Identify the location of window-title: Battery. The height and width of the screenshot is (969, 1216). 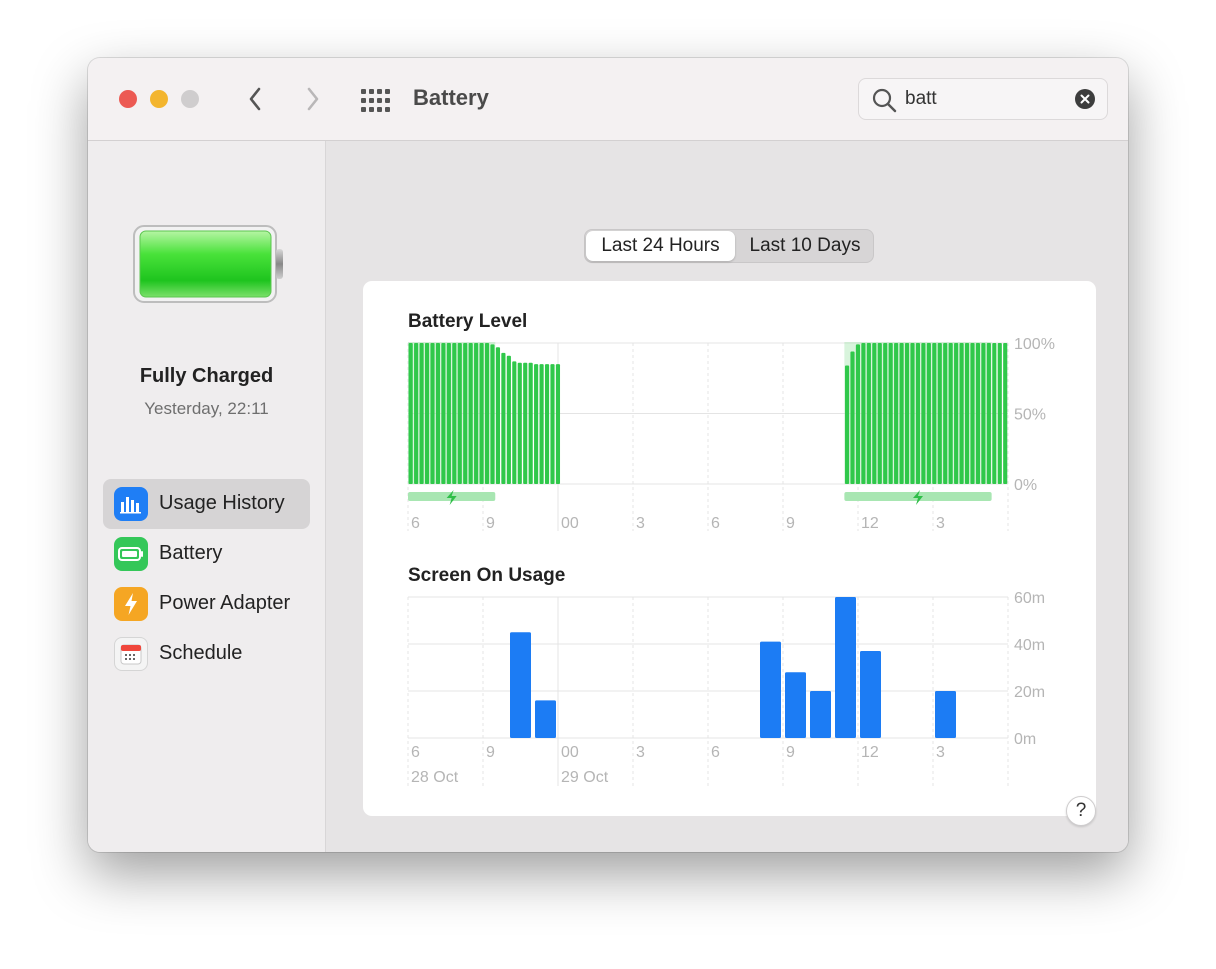
(451, 97).